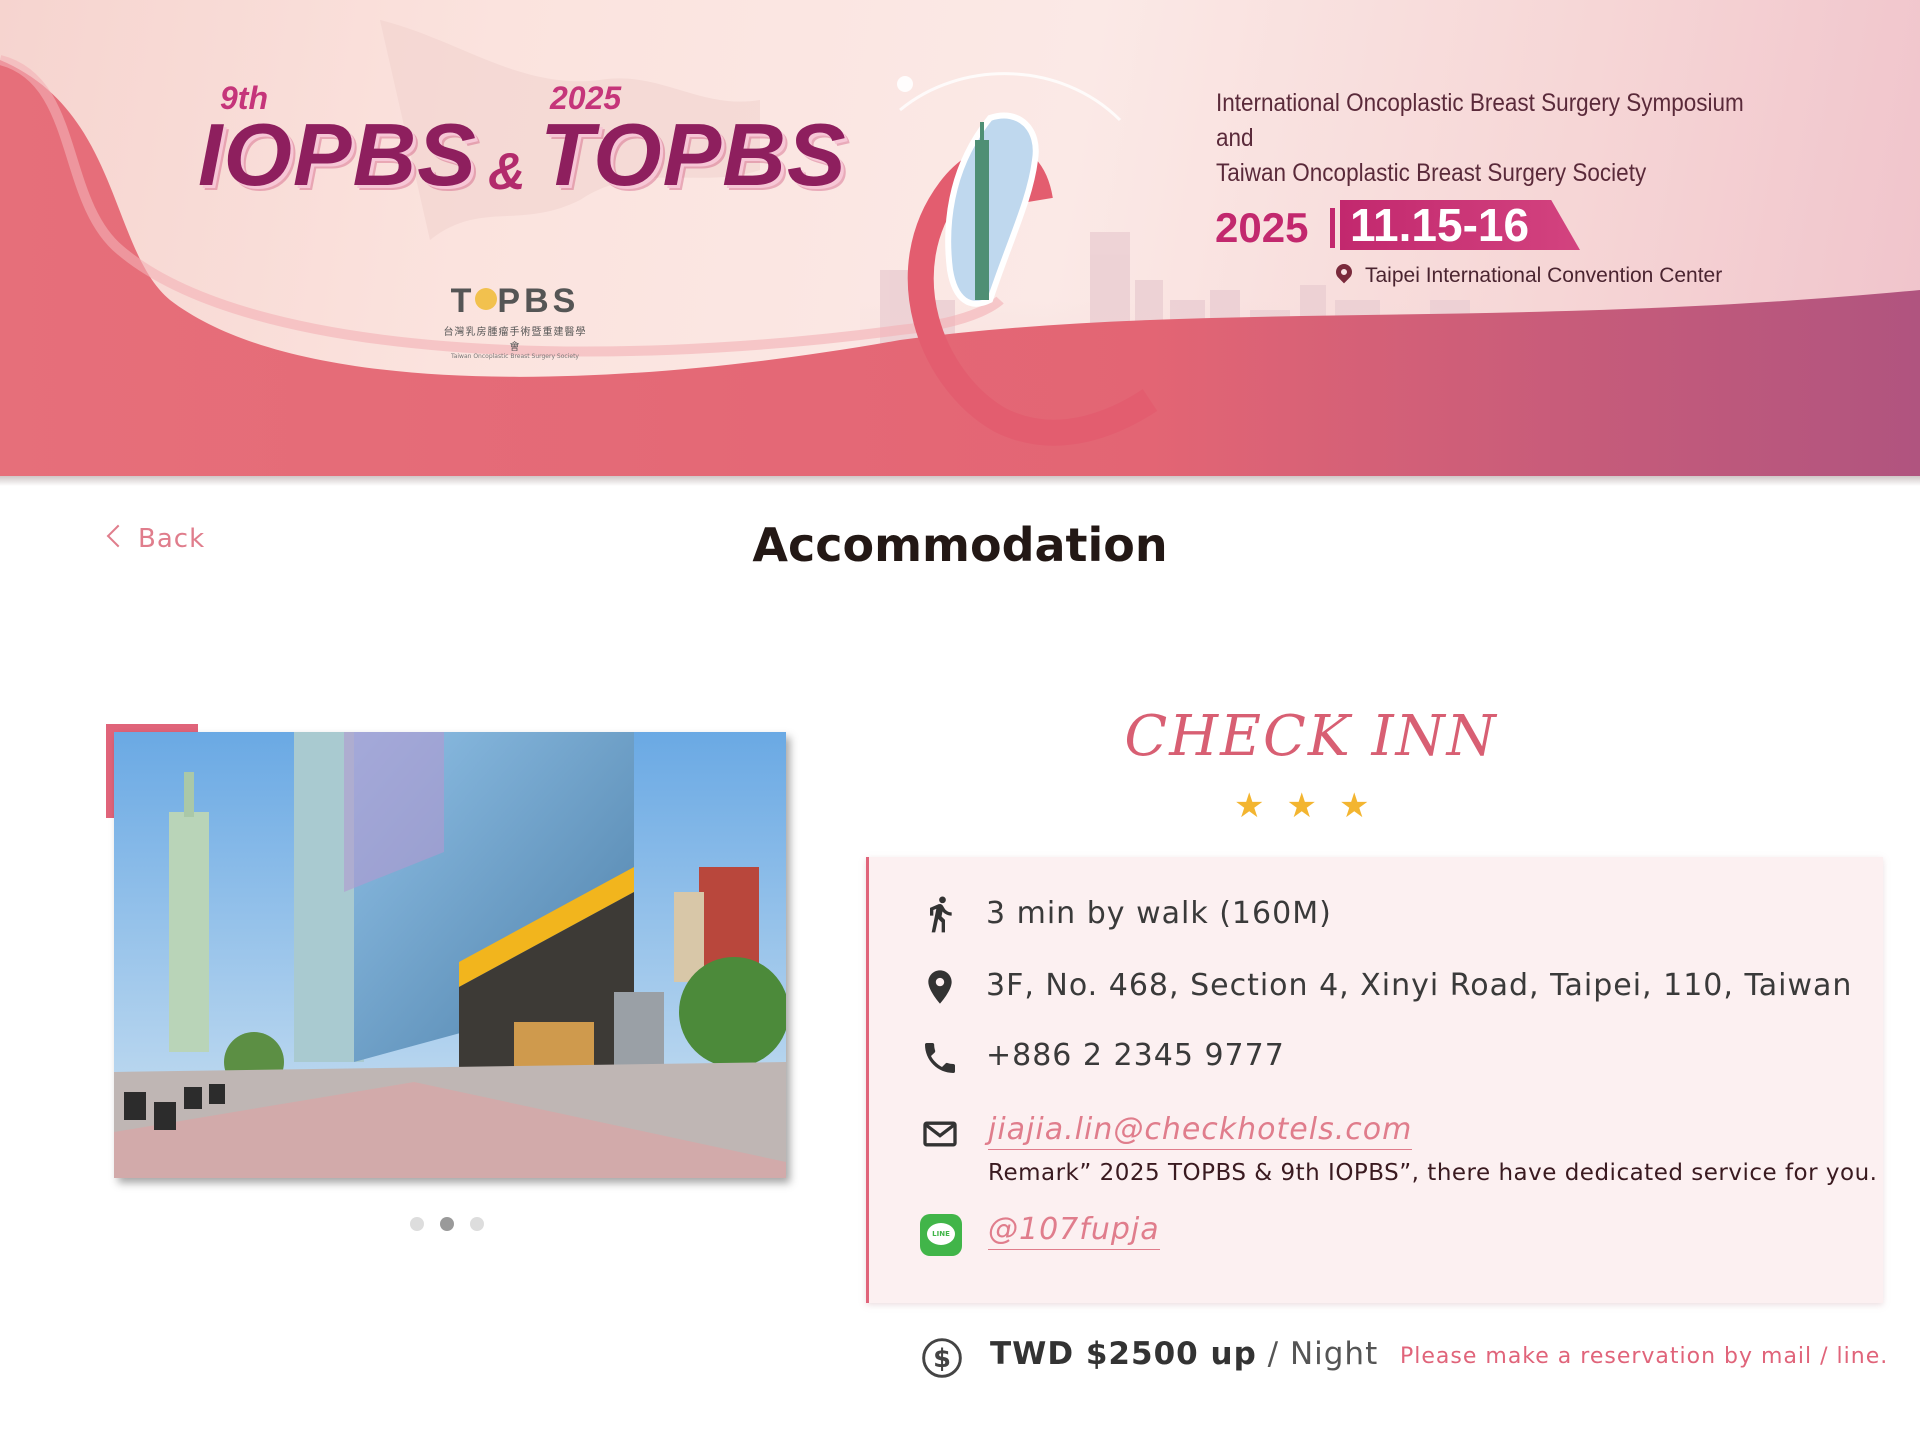  Describe the element at coordinates (1262, 227) in the screenshot. I see `date-year: 2025` at that location.